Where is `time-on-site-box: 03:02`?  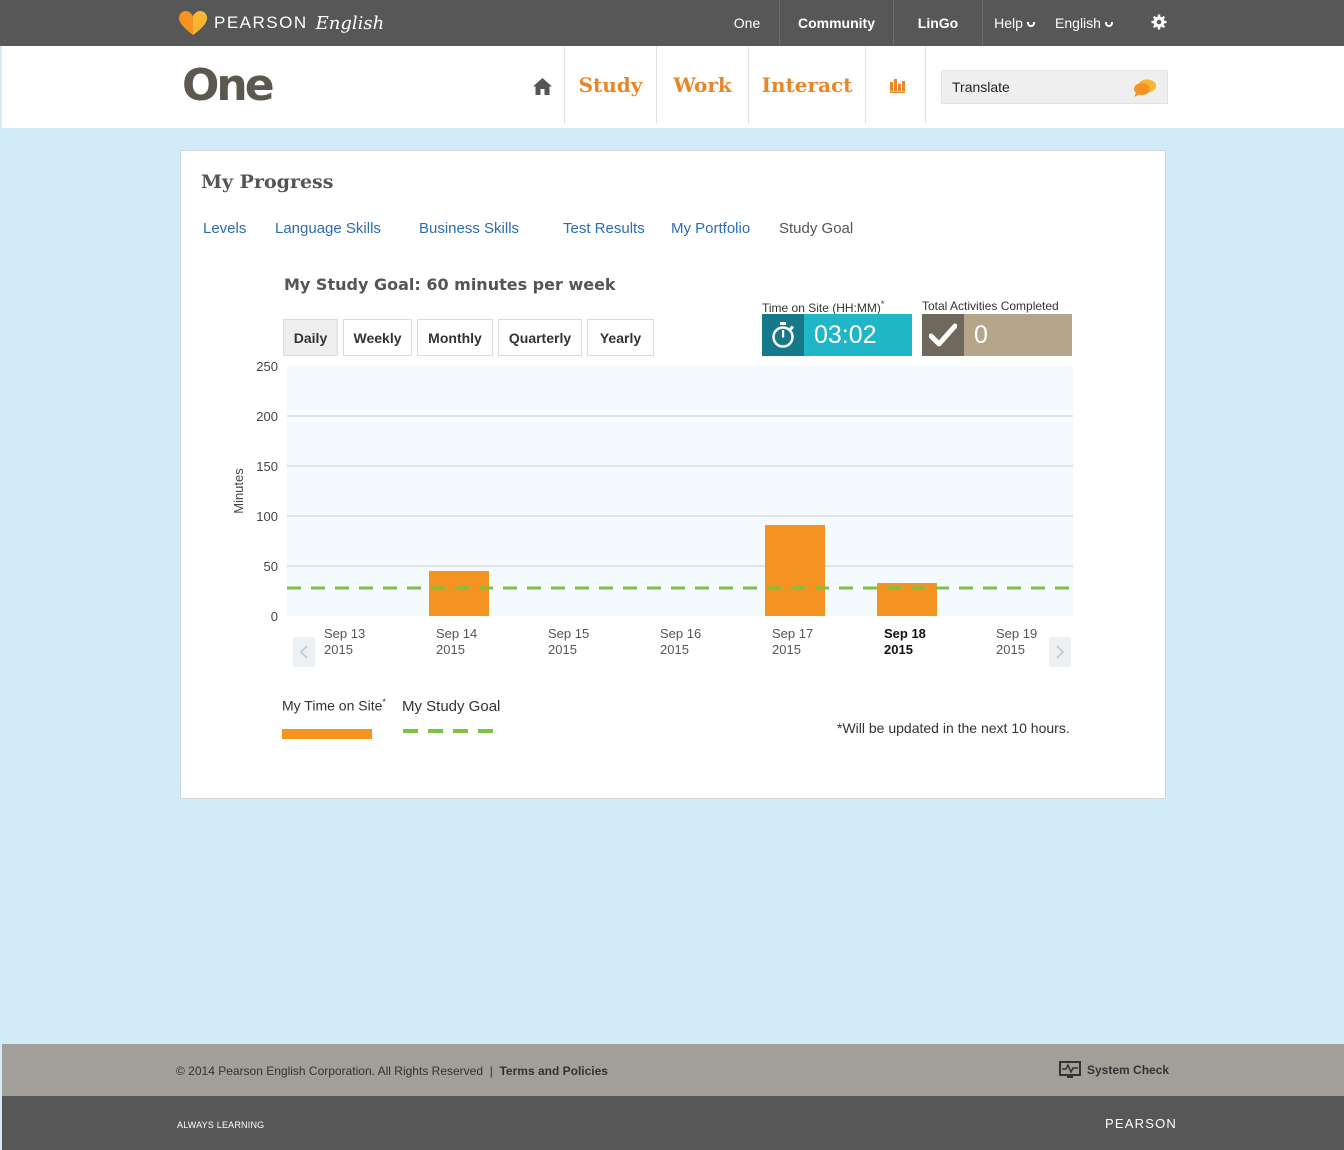
time-on-site-box: 03:02 is located at coordinates (837, 335).